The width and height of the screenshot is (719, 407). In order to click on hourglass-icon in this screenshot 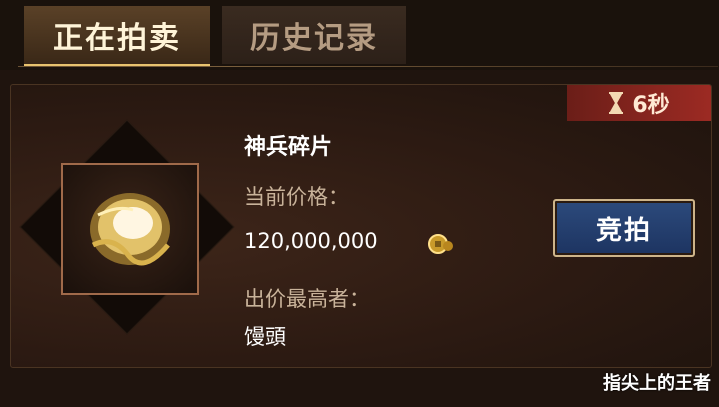, I will do `click(616, 103)`.